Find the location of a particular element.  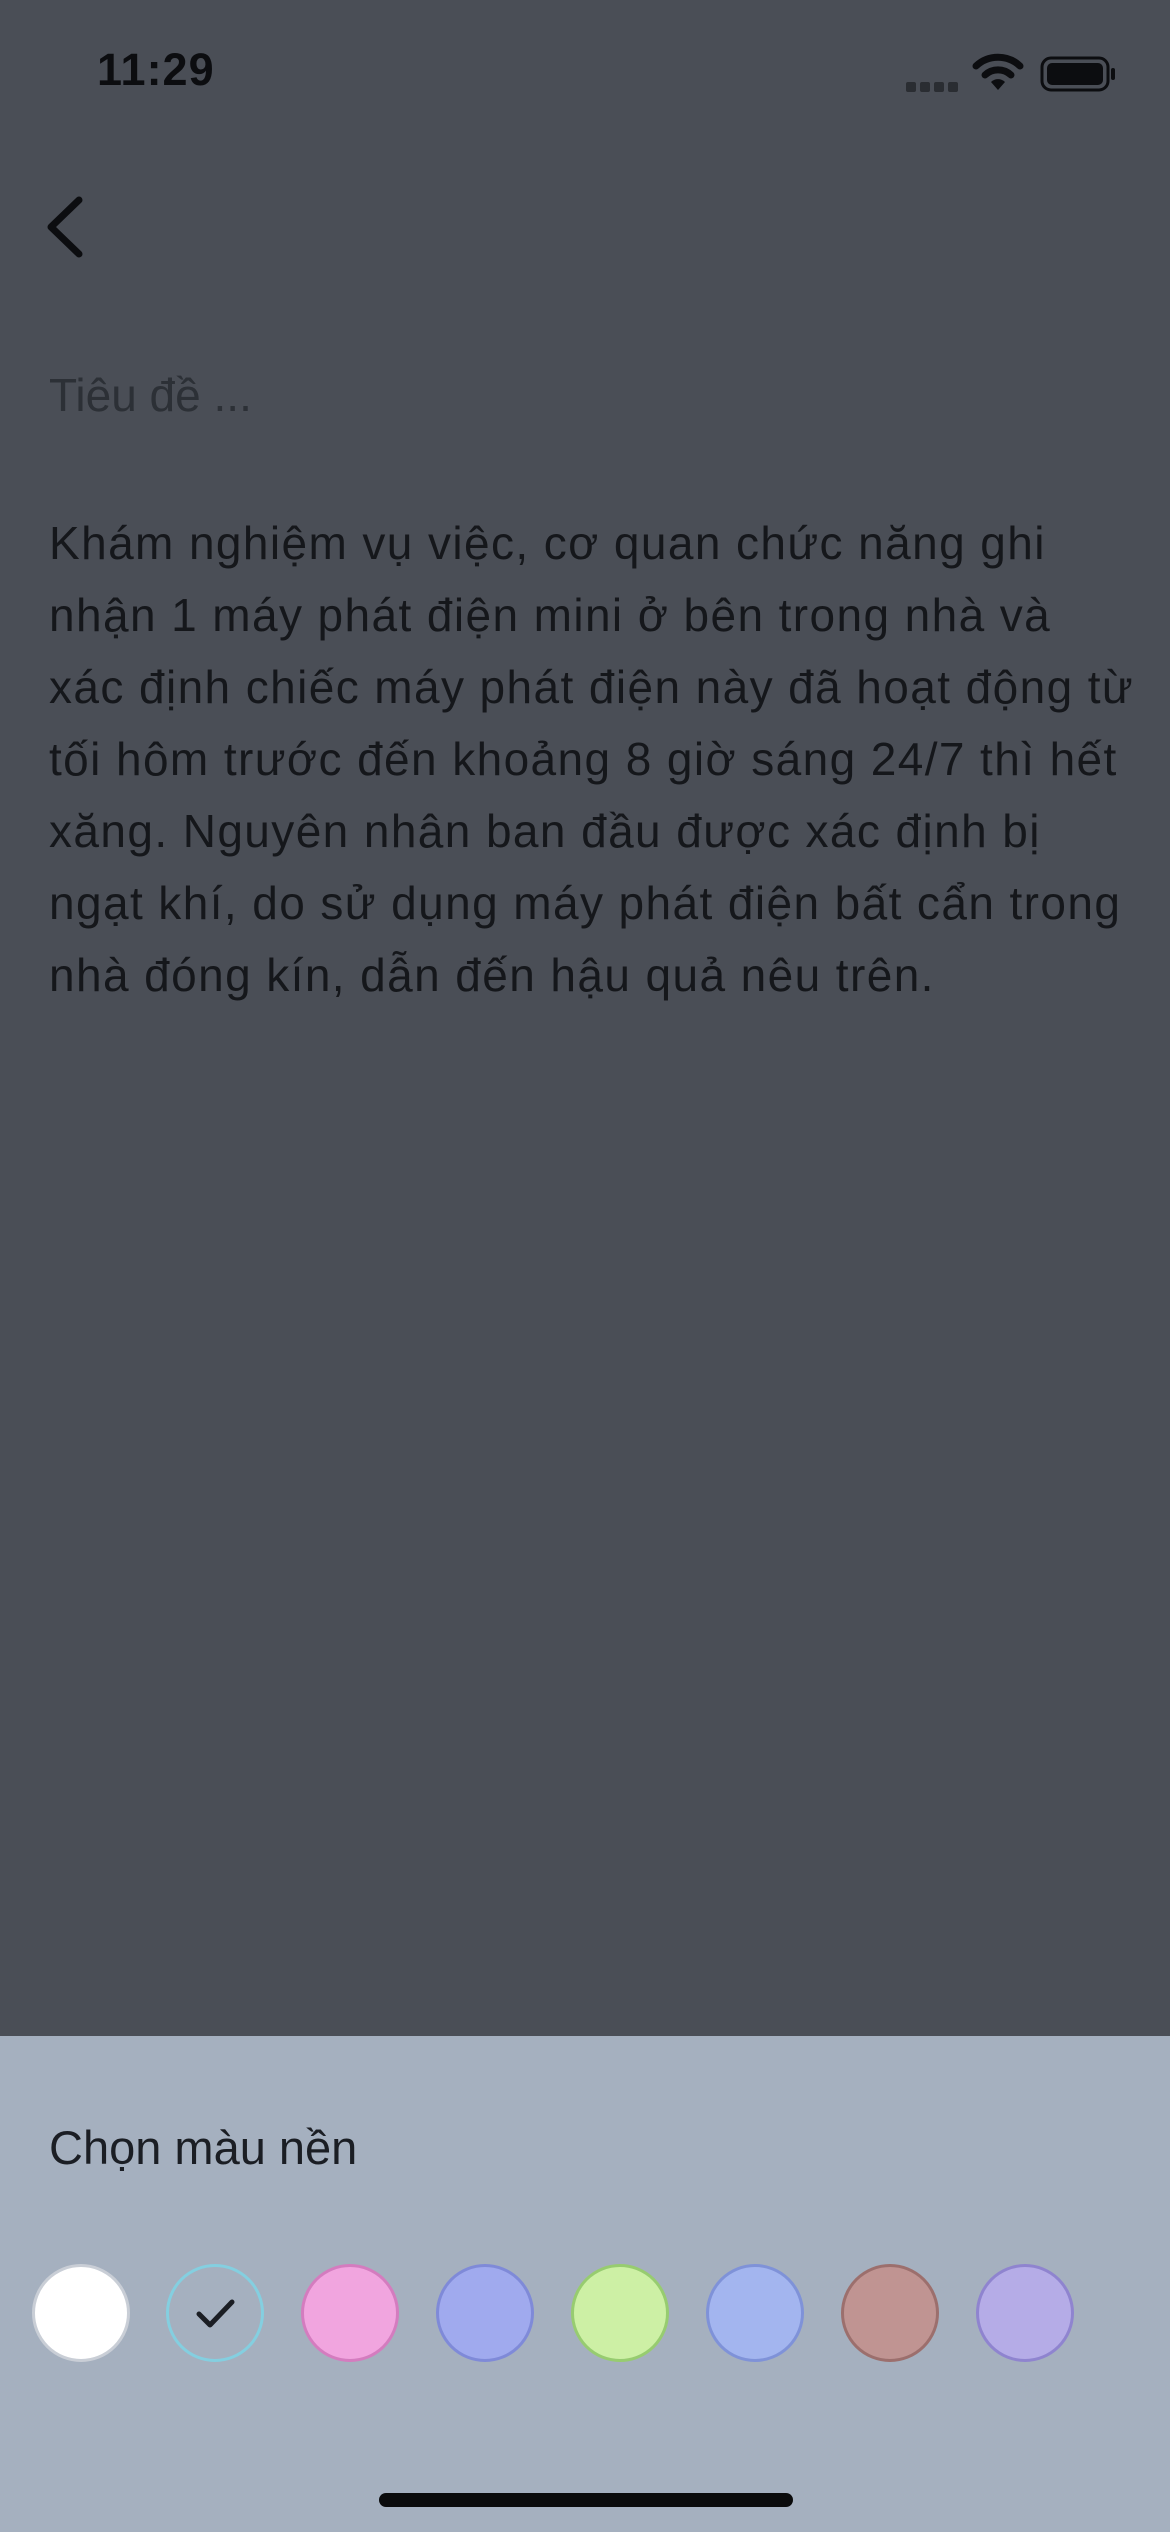

sheet-title: Chọn màu nền is located at coordinates (203, 2147).